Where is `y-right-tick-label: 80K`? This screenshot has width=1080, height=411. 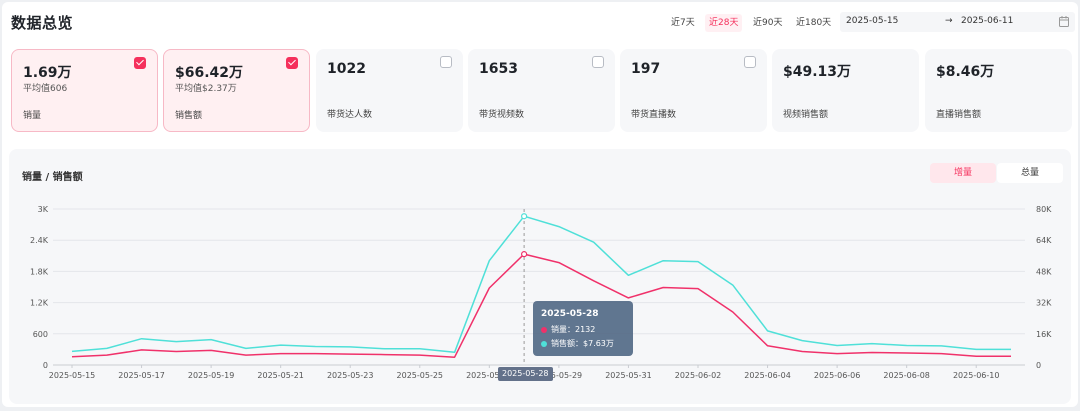 y-right-tick-label: 80K is located at coordinates (1044, 209).